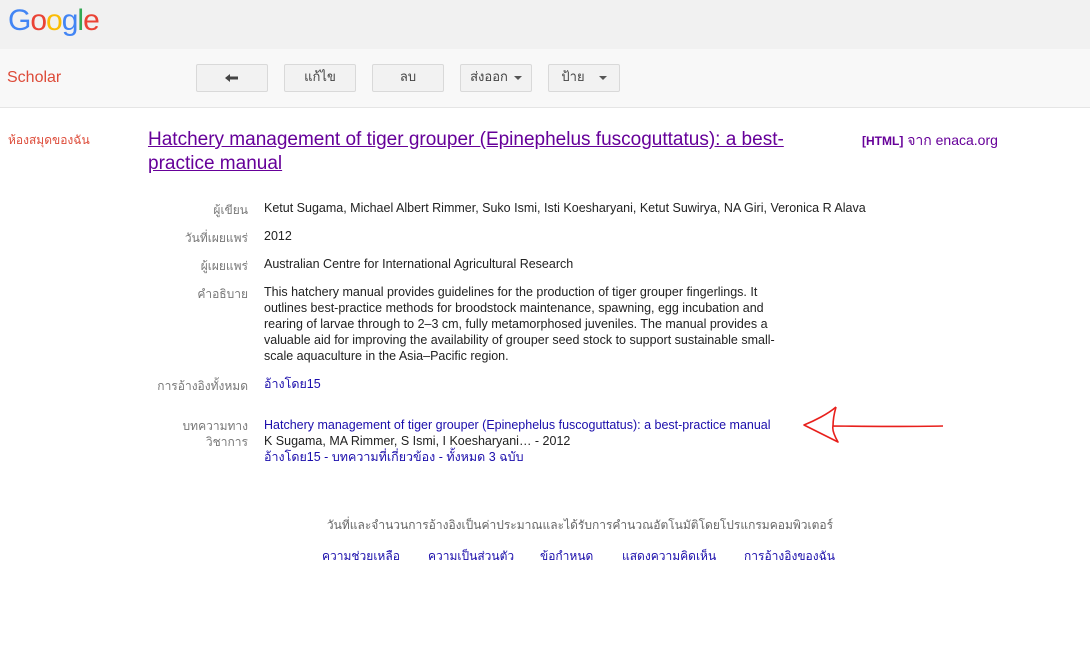  Describe the element at coordinates (573, 77) in the screenshot. I see `label-label: ป้าย` at that location.